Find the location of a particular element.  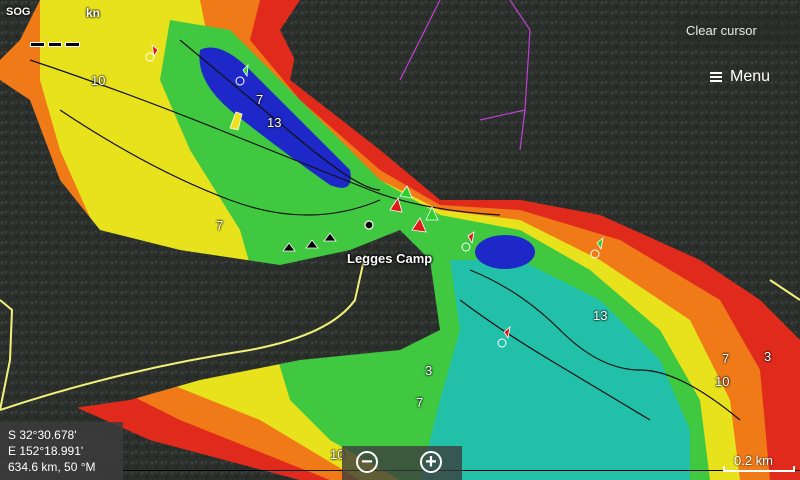

range-bearing: 634.6 km, 50 °M is located at coordinates (52, 467).